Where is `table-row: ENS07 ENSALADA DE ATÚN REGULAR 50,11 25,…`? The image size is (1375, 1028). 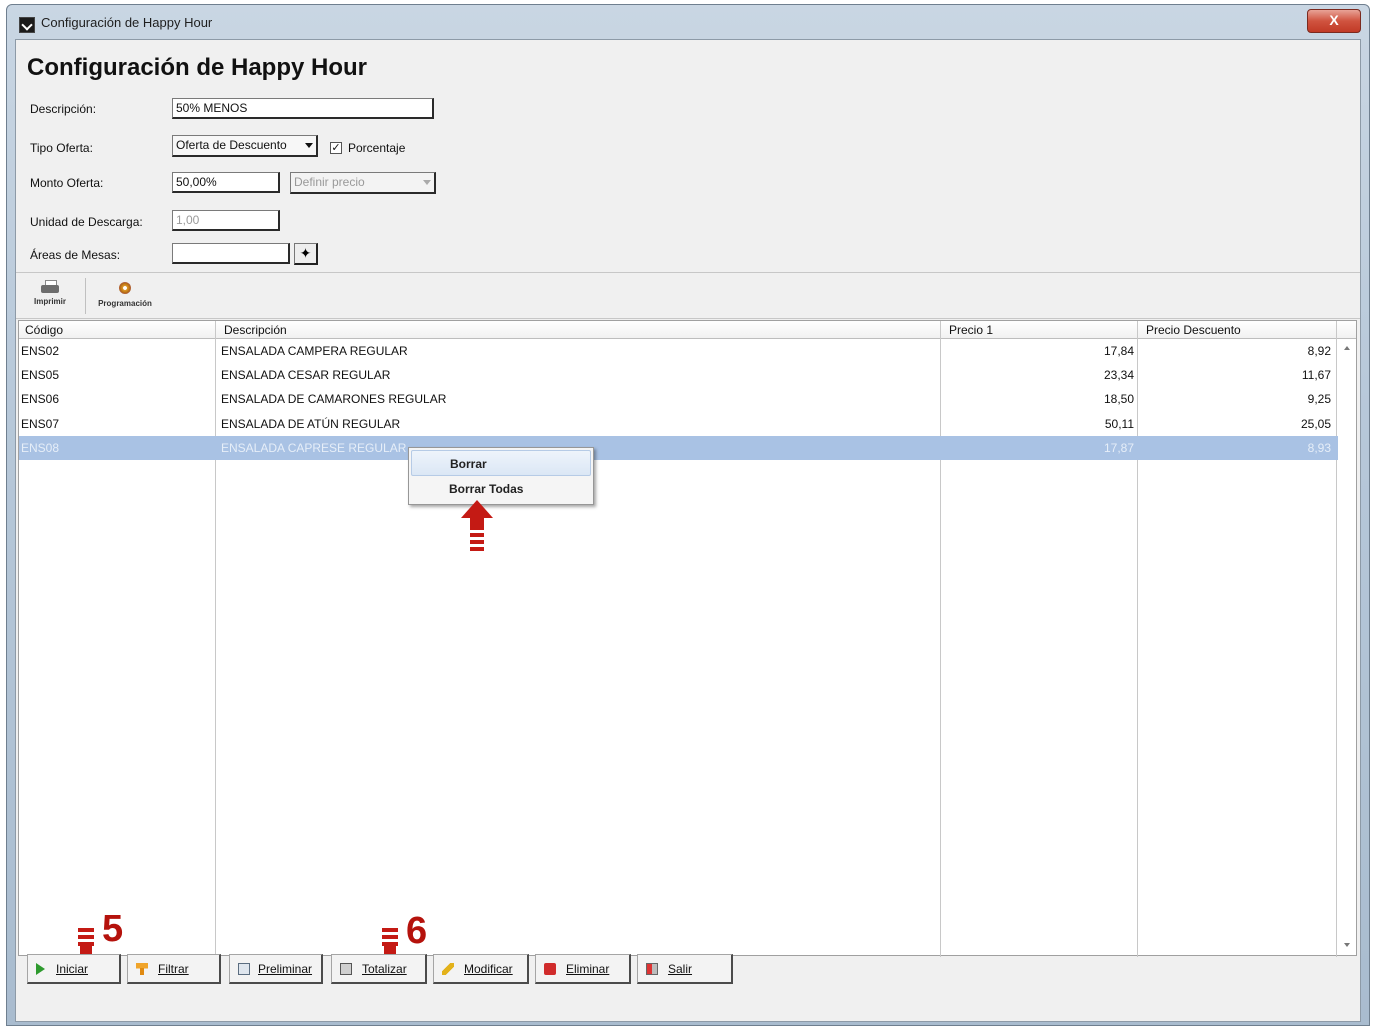 table-row: ENS07 ENSALADA DE ATÚN REGULAR 50,11 25,… is located at coordinates (678, 424).